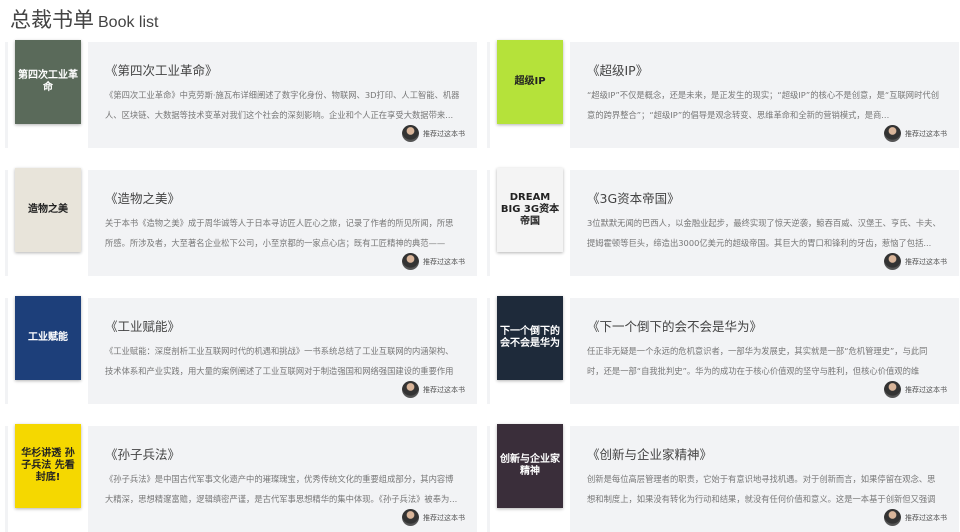 This screenshot has width=960, height=532. I want to click on book-title: 《下一个倒下的会不会是华为》, so click(674, 325).